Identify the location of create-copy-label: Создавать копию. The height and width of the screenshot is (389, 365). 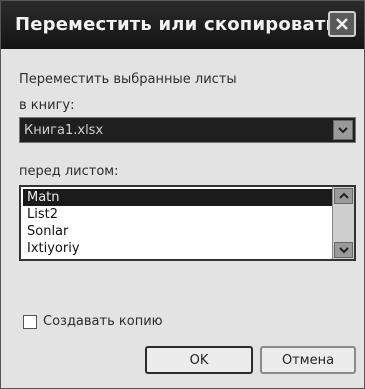
(103, 321).